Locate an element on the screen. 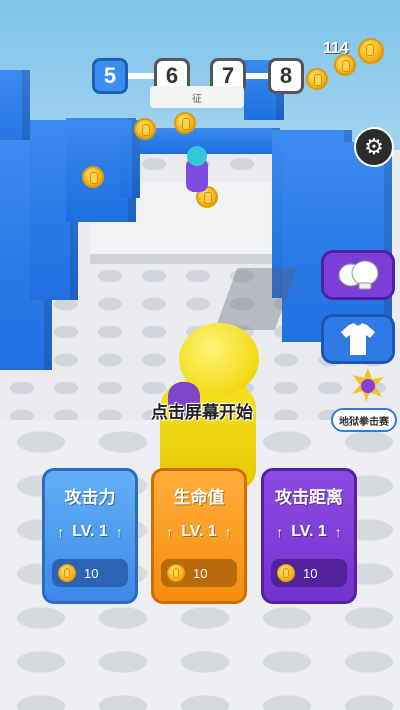  gloves-shop-button is located at coordinates (358, 275).